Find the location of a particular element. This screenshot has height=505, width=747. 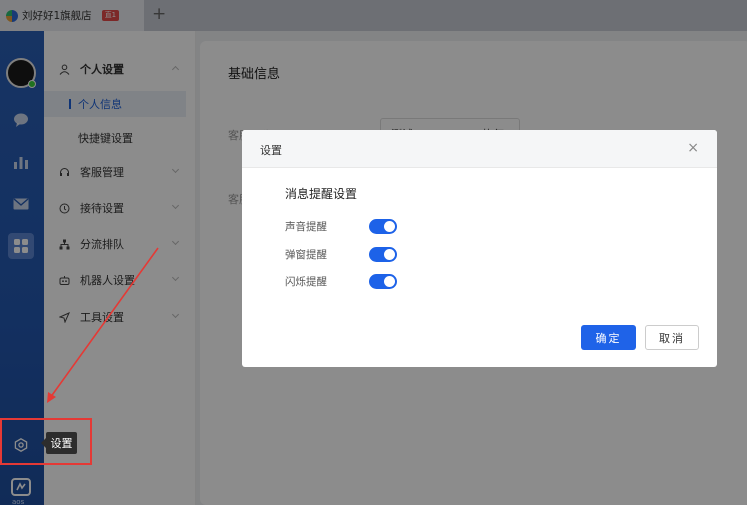

flash-toggle is located at coordinates (383, 281).